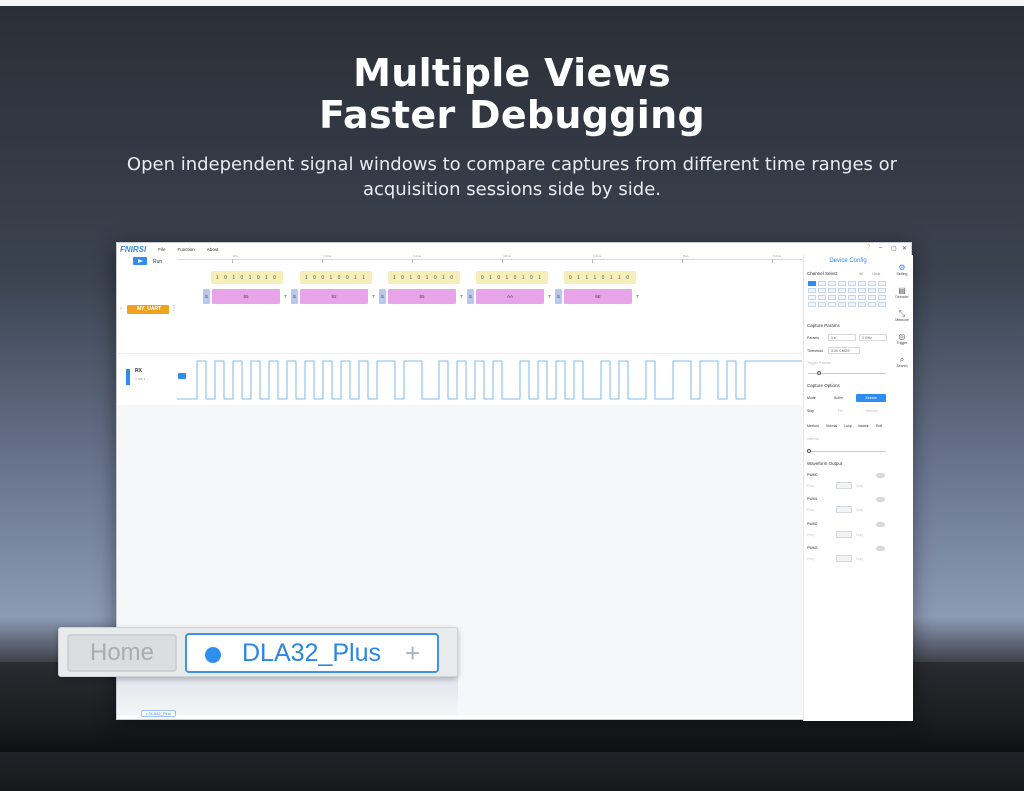 This screenshot has width=1024, height=791. I want to click on method-roll: Roll, so click(879, 426).